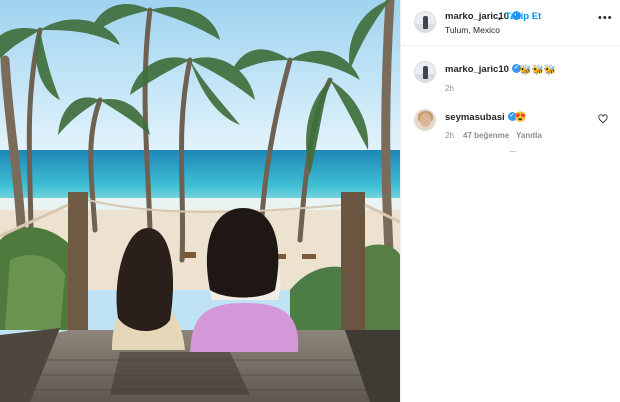  What do you see at coordinates (472, 30) in the screenshot?
I see `post-location: Tulum, Mexico` at bounding box center [472, 30].